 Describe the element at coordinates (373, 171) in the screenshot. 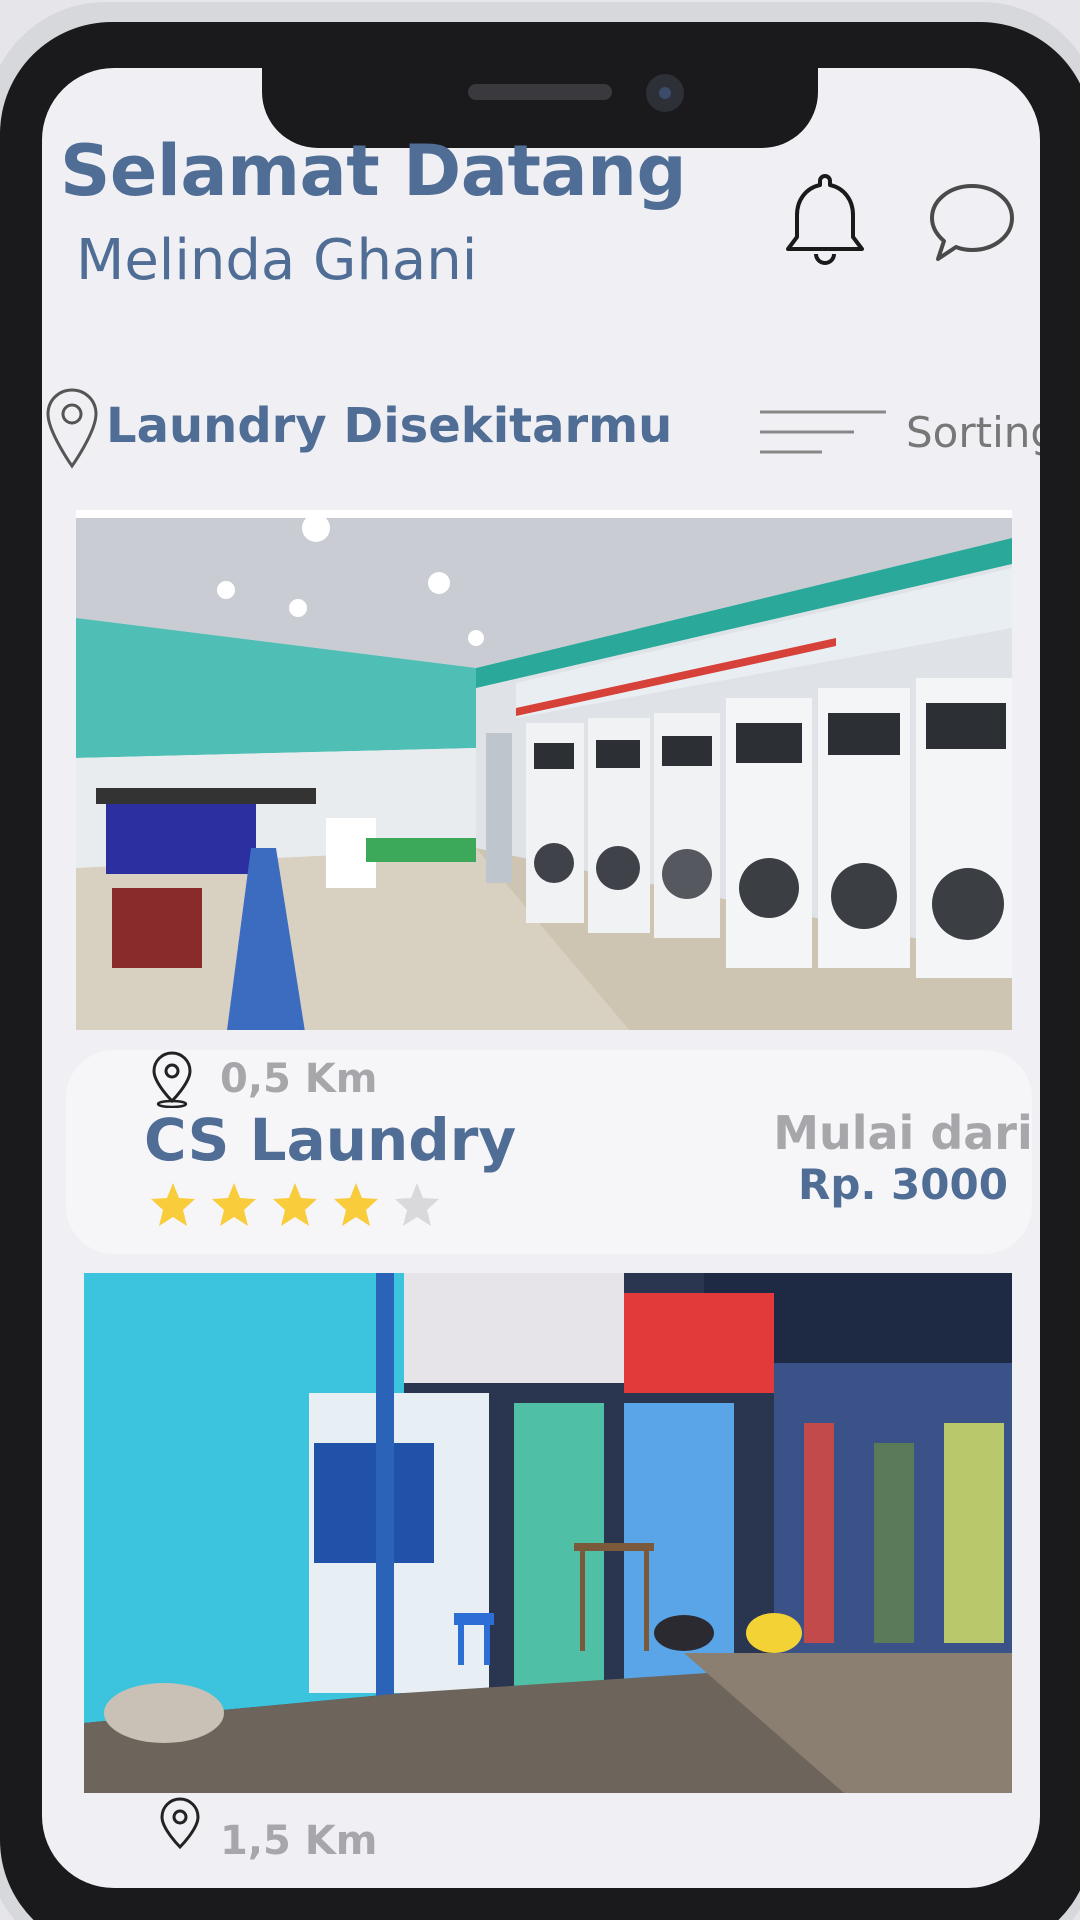

I see `greeting-title: Selamat Datang` at that location.